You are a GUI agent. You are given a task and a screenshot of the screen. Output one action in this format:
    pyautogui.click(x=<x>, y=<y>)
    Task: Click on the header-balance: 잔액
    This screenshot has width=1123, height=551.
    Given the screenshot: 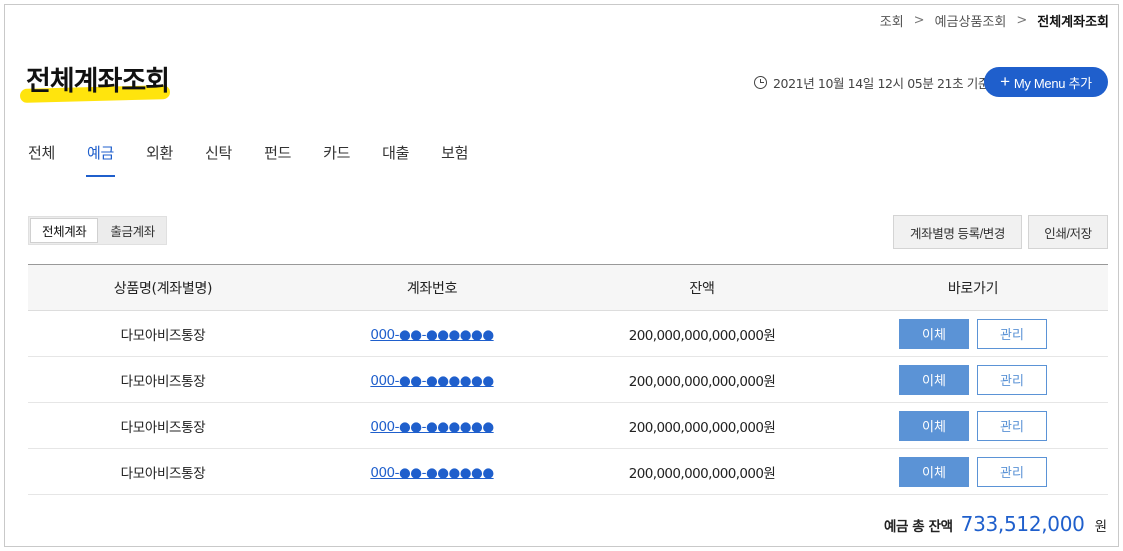 What is the action you would take?
    pyautogui.click(x=702, y=288)
    